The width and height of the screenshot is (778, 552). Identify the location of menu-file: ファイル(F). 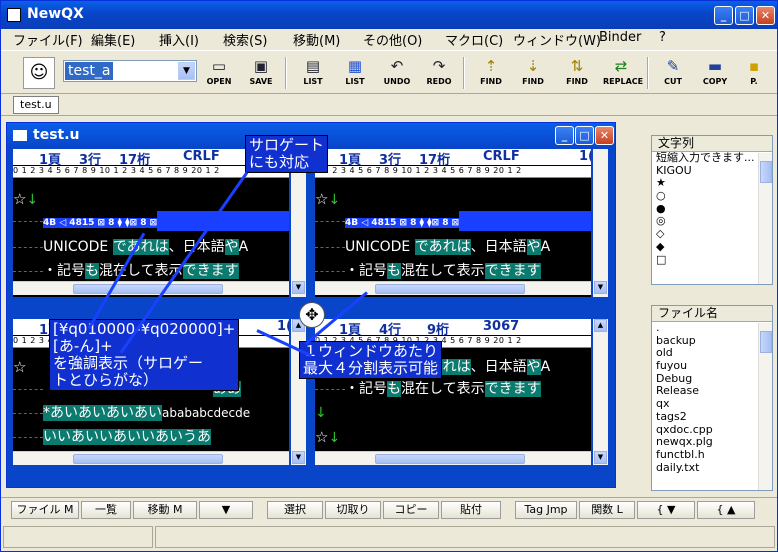
(48, 39).